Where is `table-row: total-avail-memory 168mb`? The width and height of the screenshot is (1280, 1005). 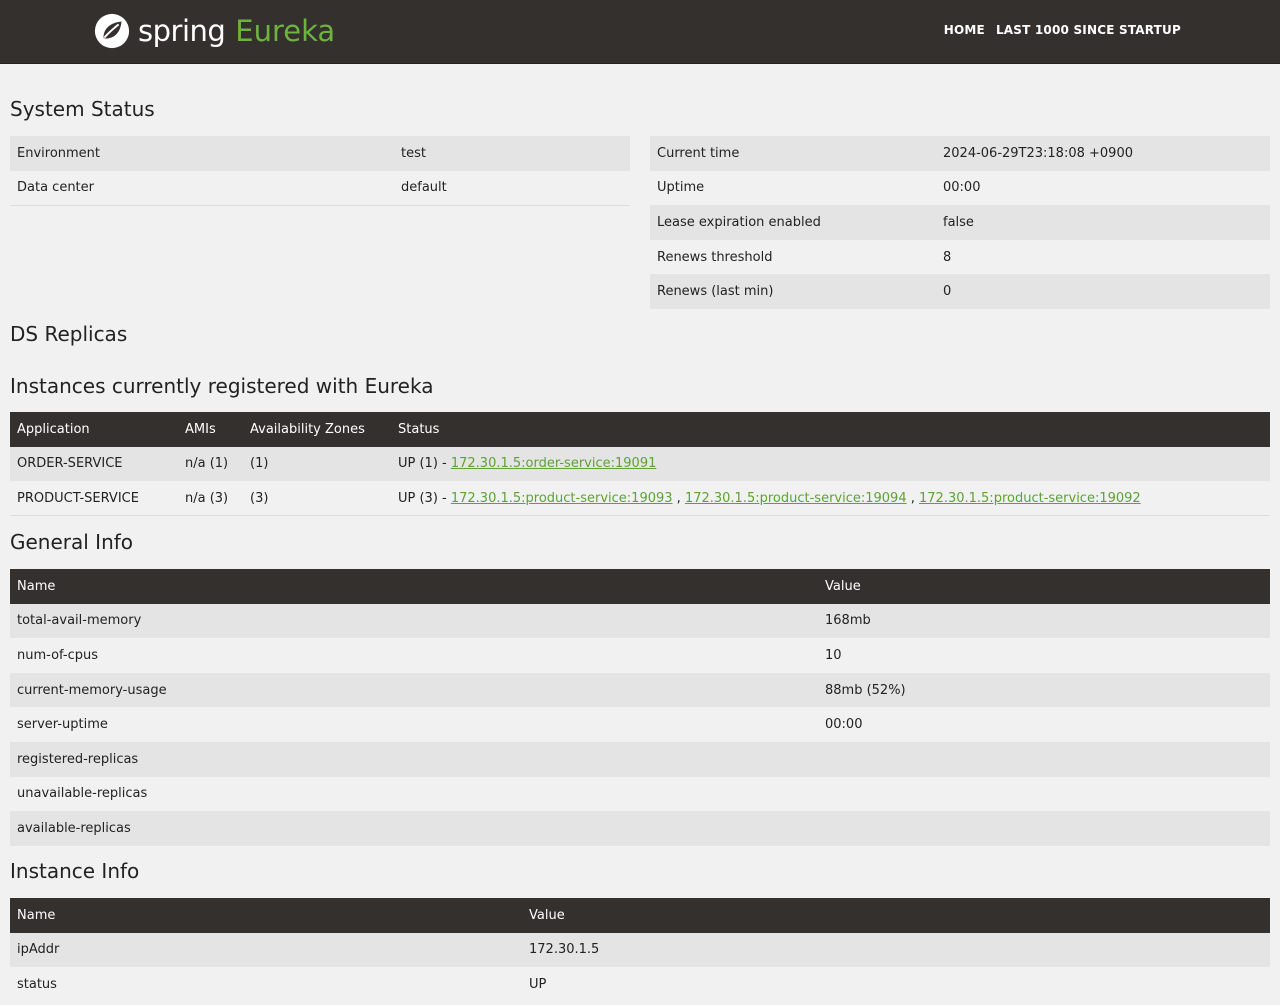
table-row: total-avail-memory 168mb is located at coordinates (640, 621).